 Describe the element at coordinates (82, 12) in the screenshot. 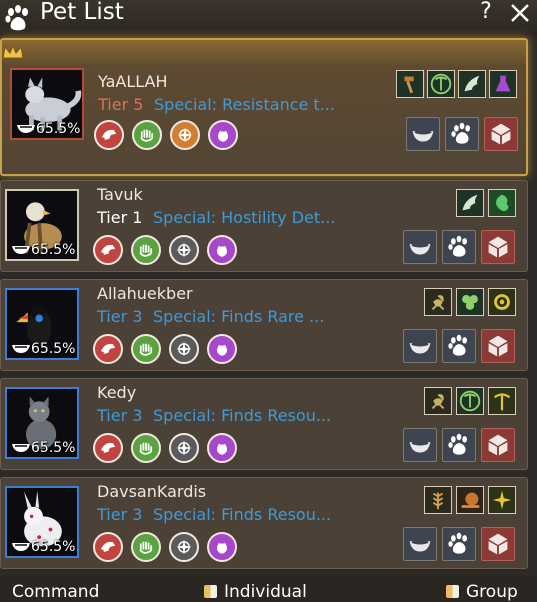

I see `window-title: Pet List` at that location.